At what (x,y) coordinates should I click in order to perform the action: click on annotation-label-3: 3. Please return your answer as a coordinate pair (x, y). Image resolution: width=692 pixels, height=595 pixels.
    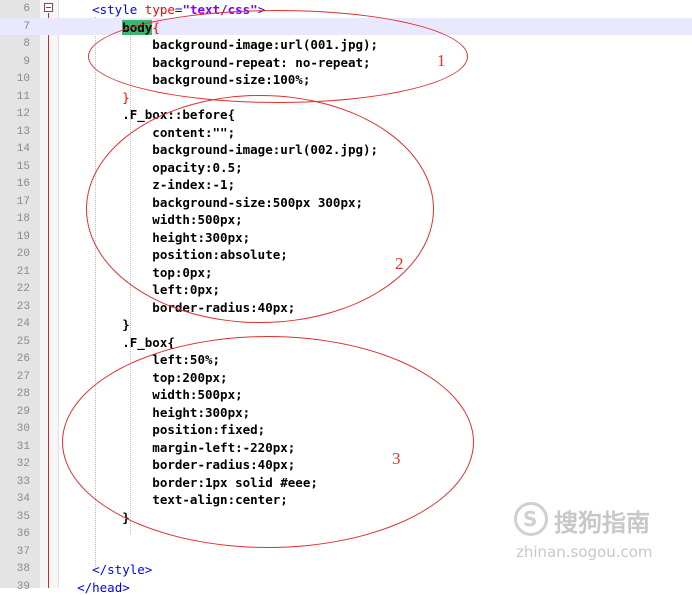
    Looking at the image, I should click on (396, 459).